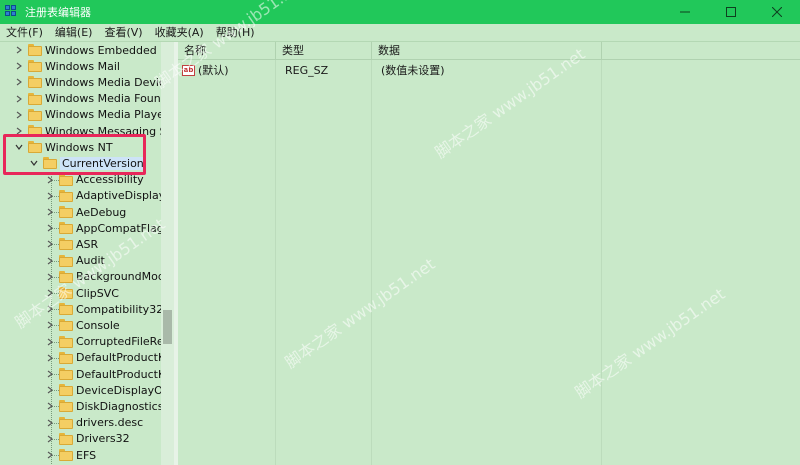 This screenshot has width=800, height=465. I want to click on menu-favorites: 收藏夹(A), so click(179, 33).